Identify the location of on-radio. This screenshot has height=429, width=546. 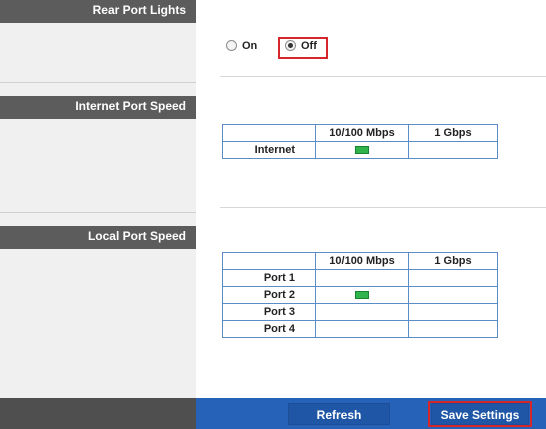
(231, 45).